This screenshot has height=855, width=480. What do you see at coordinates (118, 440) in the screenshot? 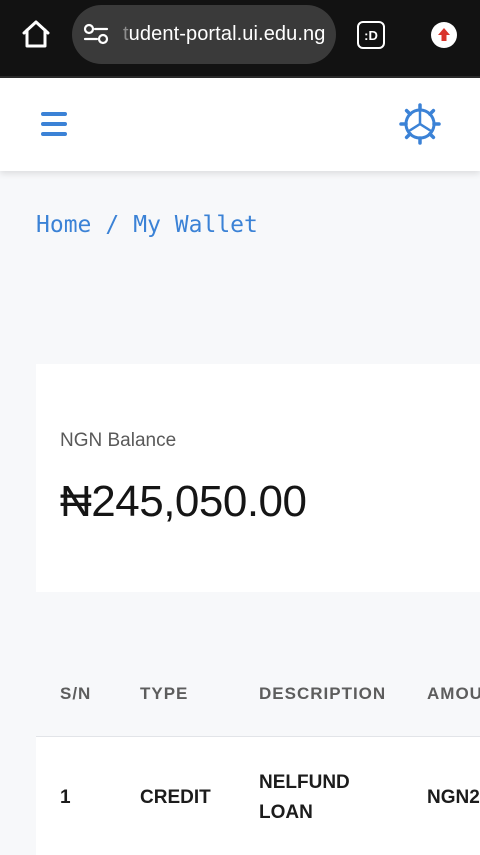
I see `balance-label: NGN Balance` at bounding box center [118, 440].